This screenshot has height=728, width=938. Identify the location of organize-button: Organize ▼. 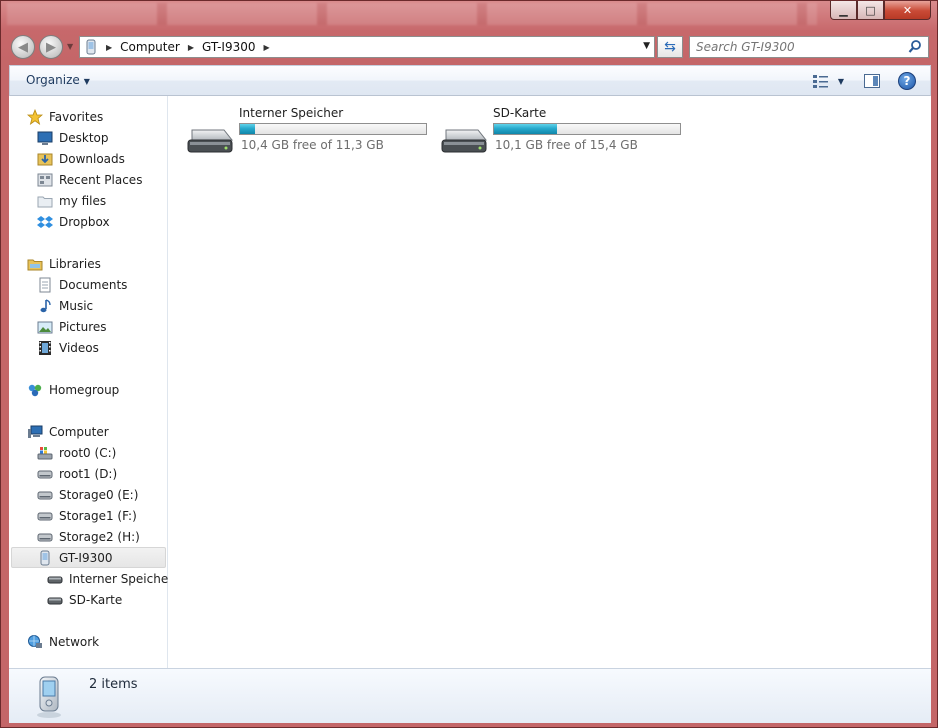
(58, 80).